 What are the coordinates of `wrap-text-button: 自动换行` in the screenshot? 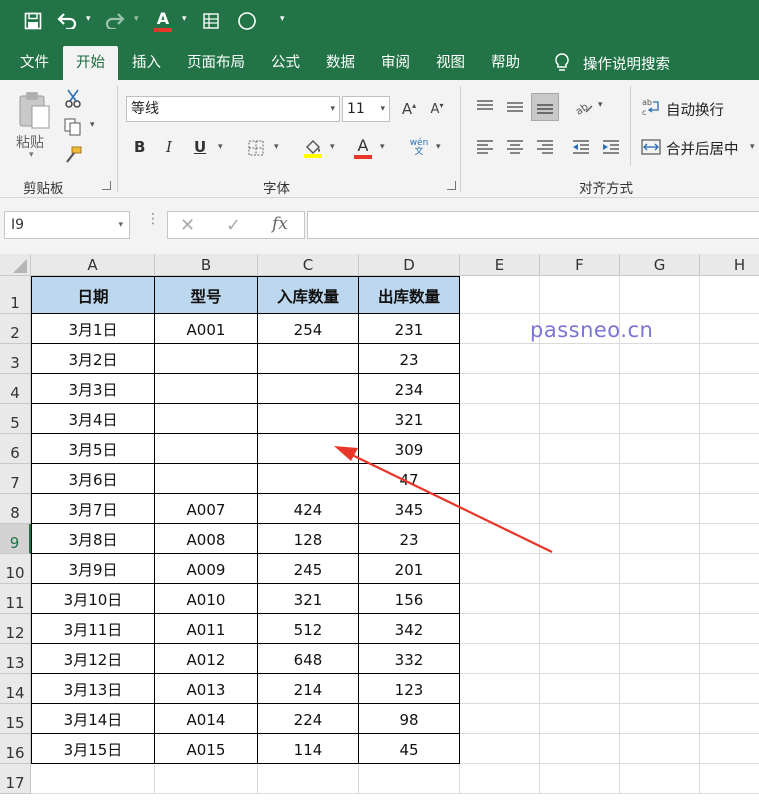 It's located at (695, 109).